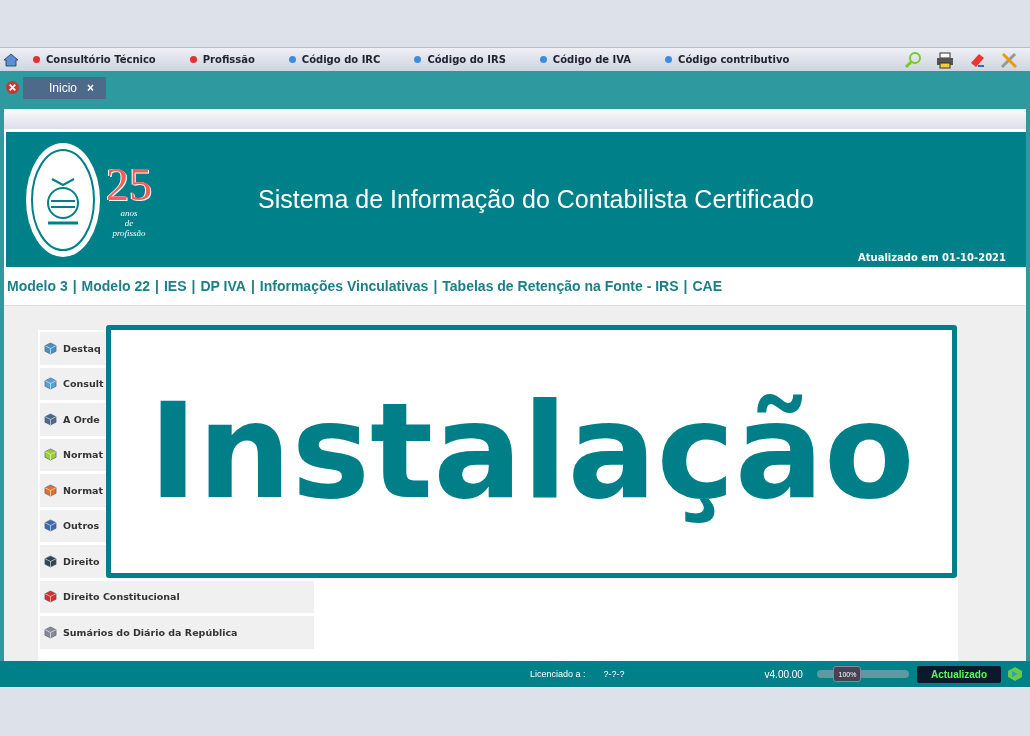  I want to click on logo-caption: de, so click(129, 222).